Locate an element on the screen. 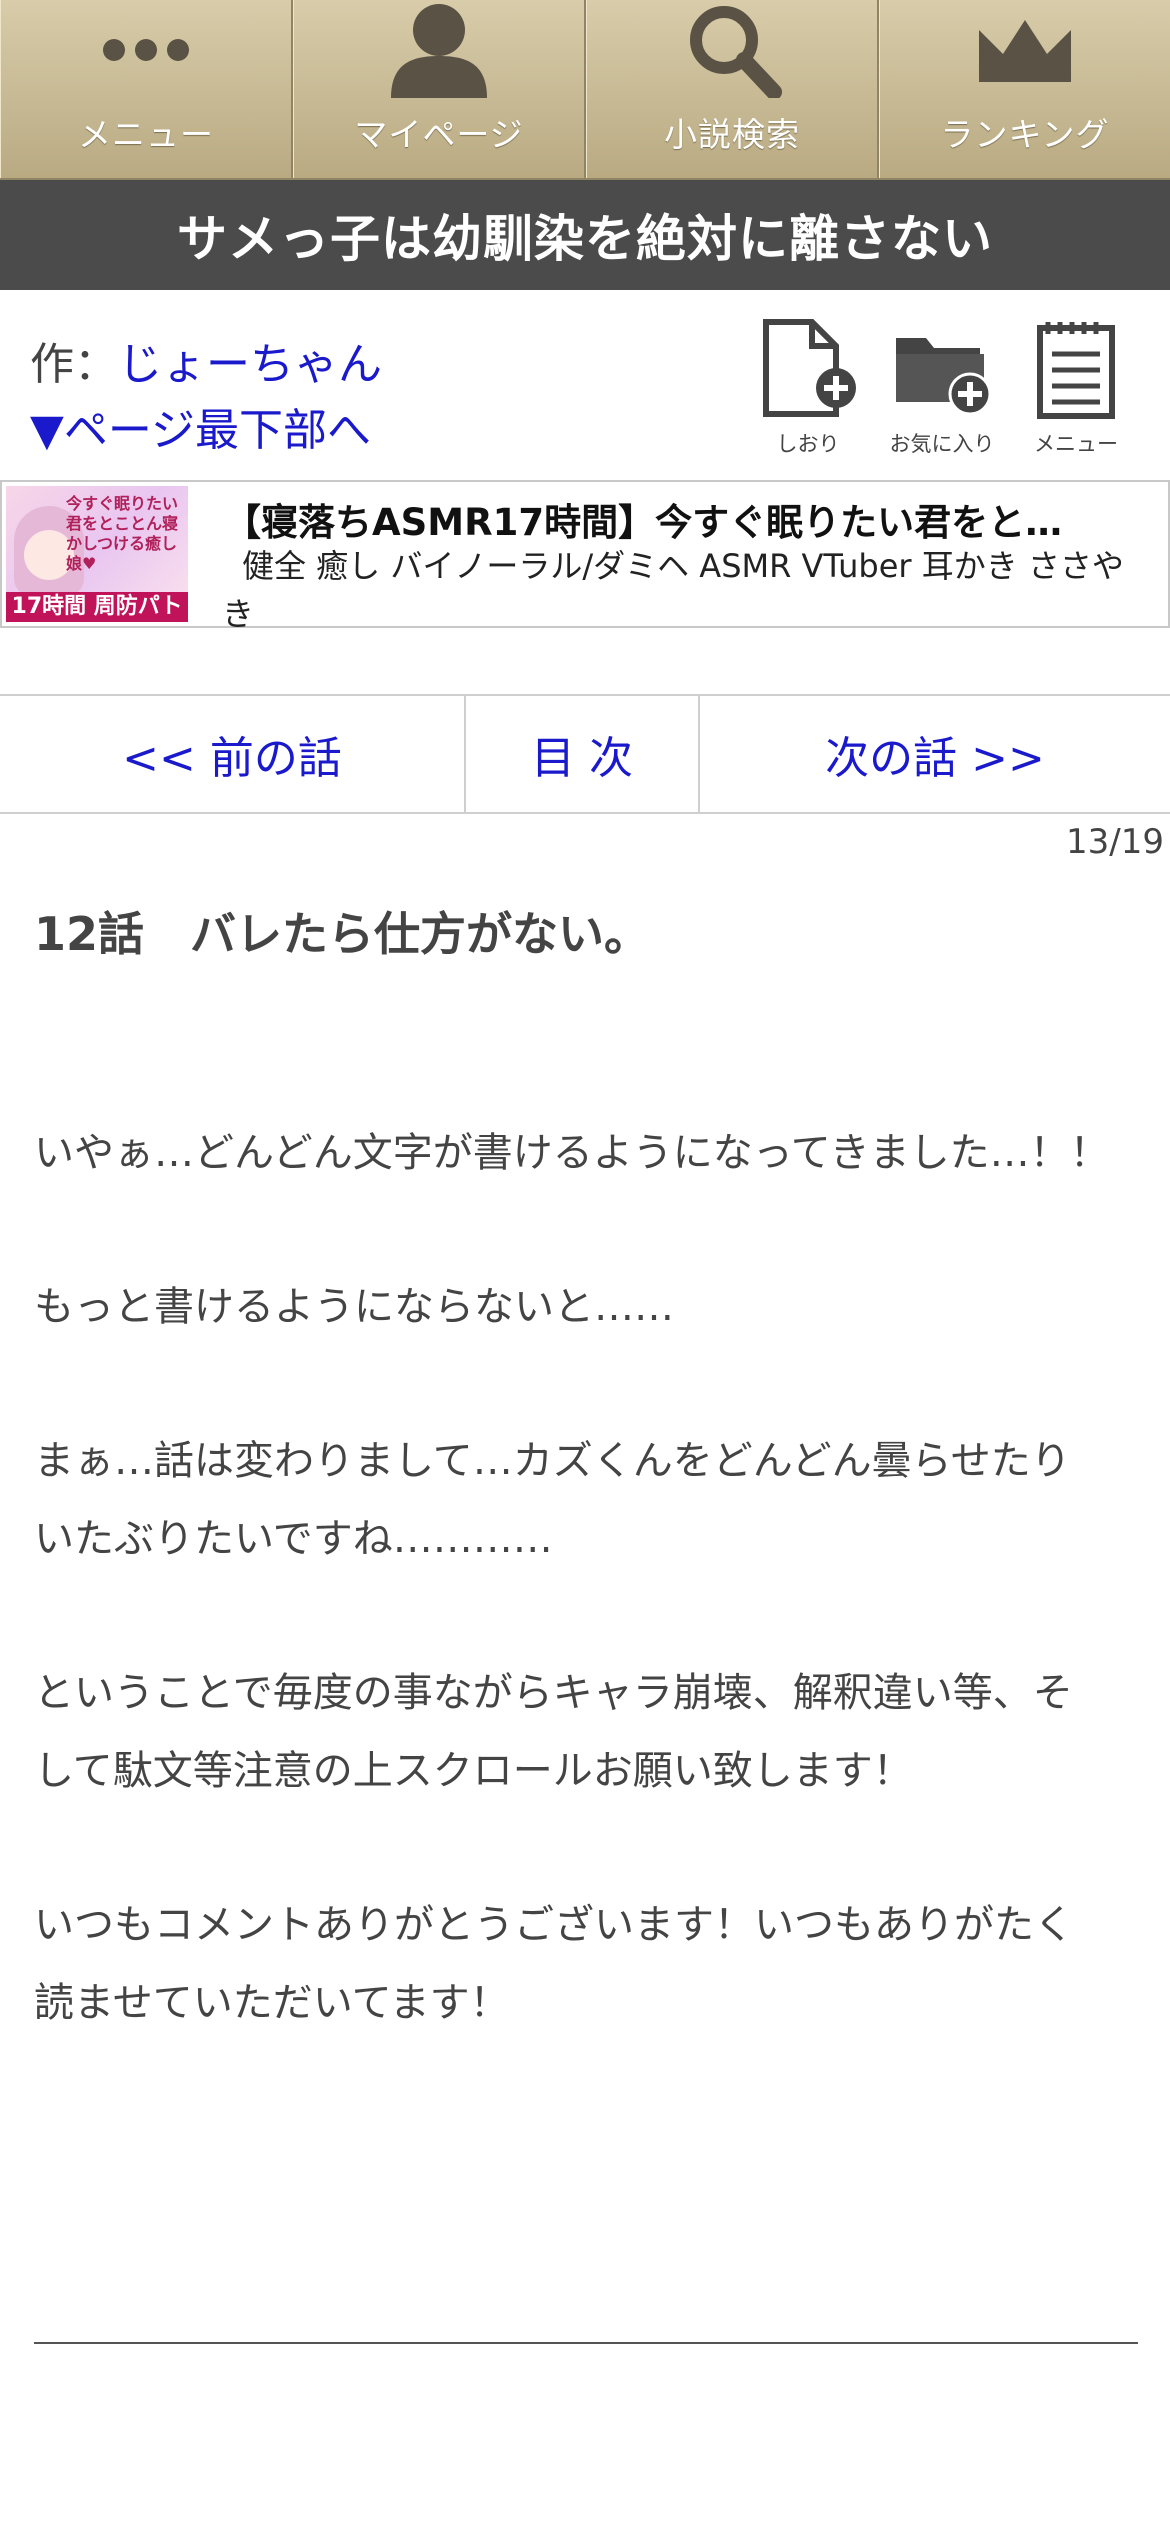 Image resolution: width=1170 pixels, height=2532 pixels. next-chapter-link: 次の話 >> is located at coordinates (935, 754).